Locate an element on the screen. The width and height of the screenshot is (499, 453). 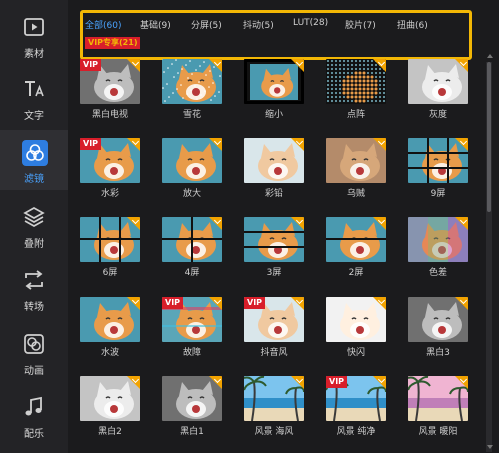
sidebar-item-3: 叠附 is located at coordinates (34, 225).